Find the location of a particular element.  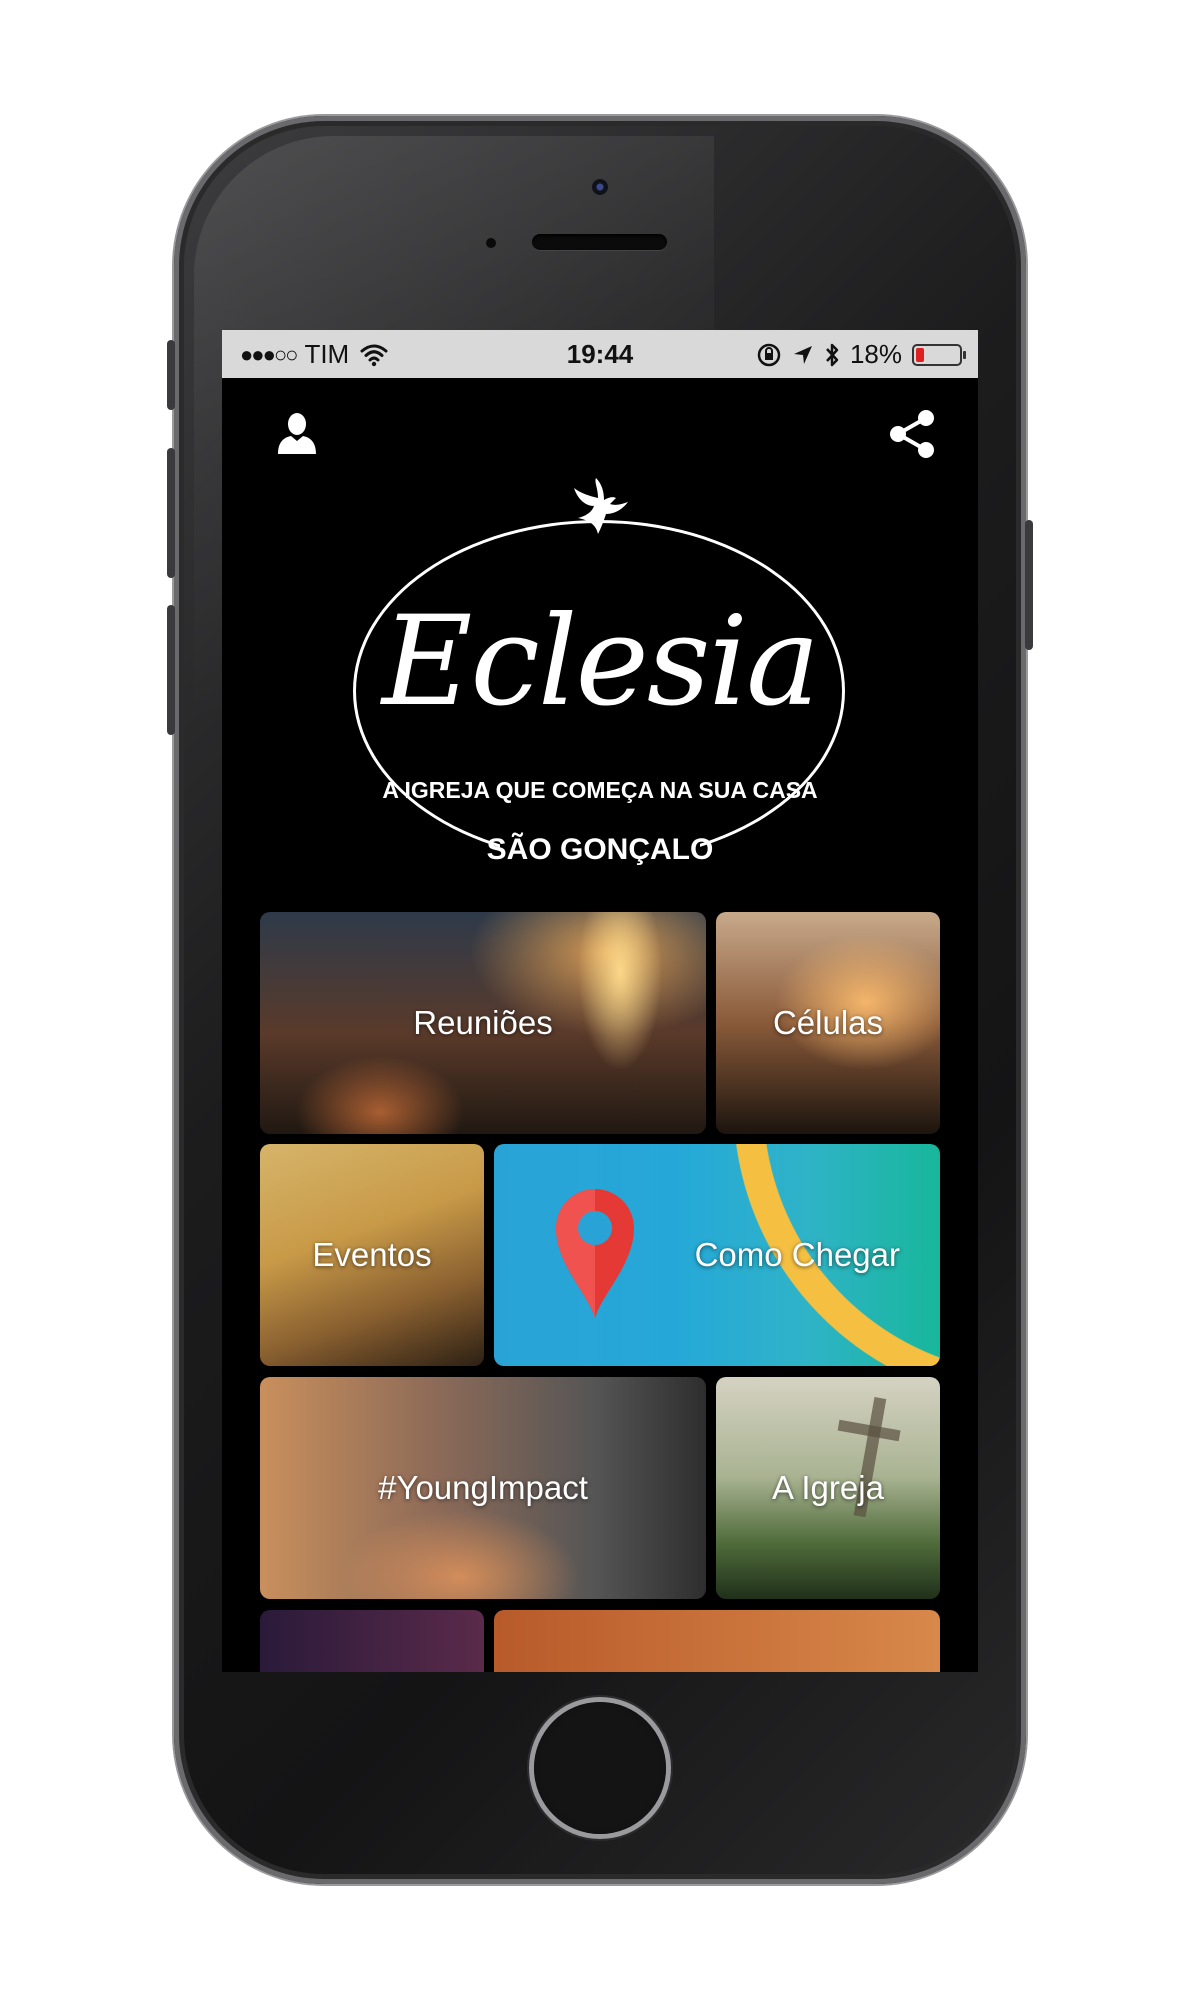

status-bar: ●●●○○ TIM 19:44 18% is located at coordinates (600, 354).